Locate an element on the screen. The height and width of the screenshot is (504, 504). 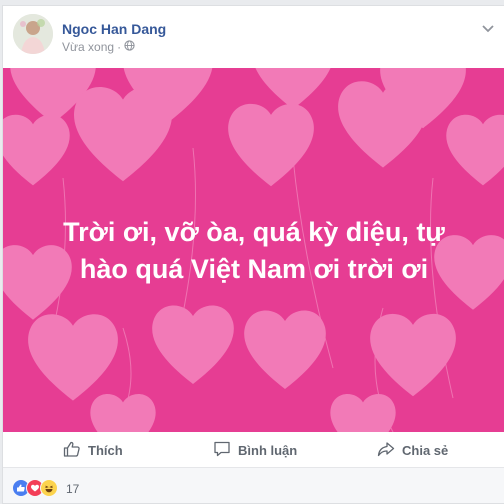
share-icon is located at coordinates (386, 450).